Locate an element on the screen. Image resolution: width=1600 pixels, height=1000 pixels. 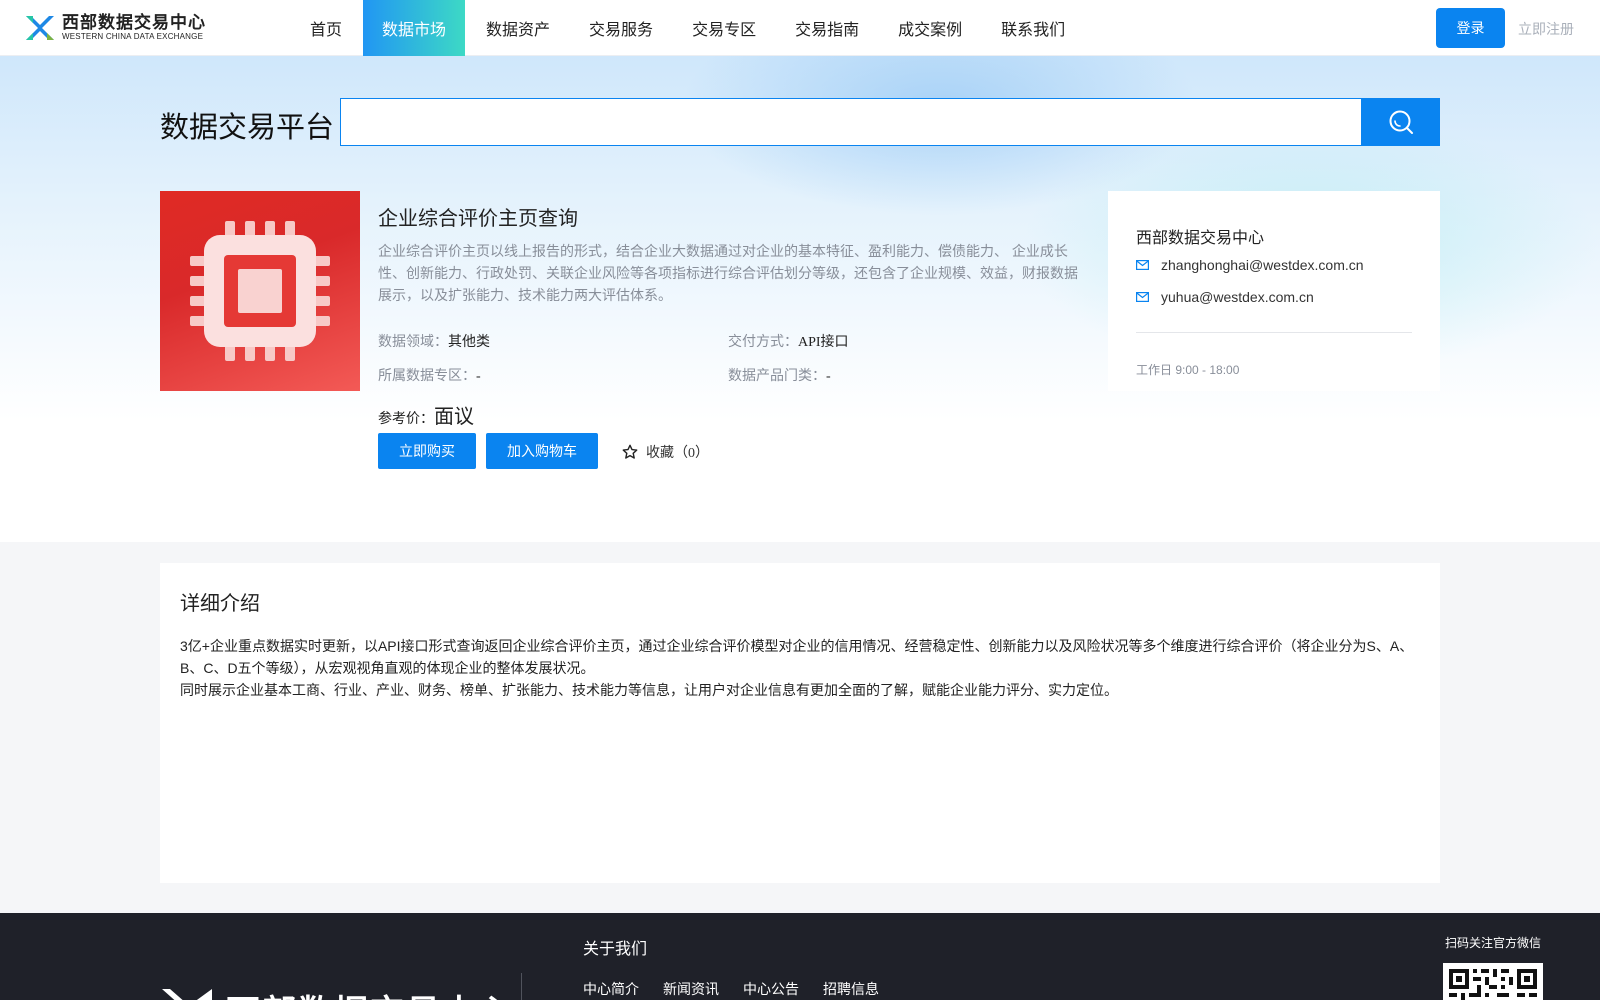
email-text: zhanghonghai@westdex.com.cn is located at coordinates (1262, 265).